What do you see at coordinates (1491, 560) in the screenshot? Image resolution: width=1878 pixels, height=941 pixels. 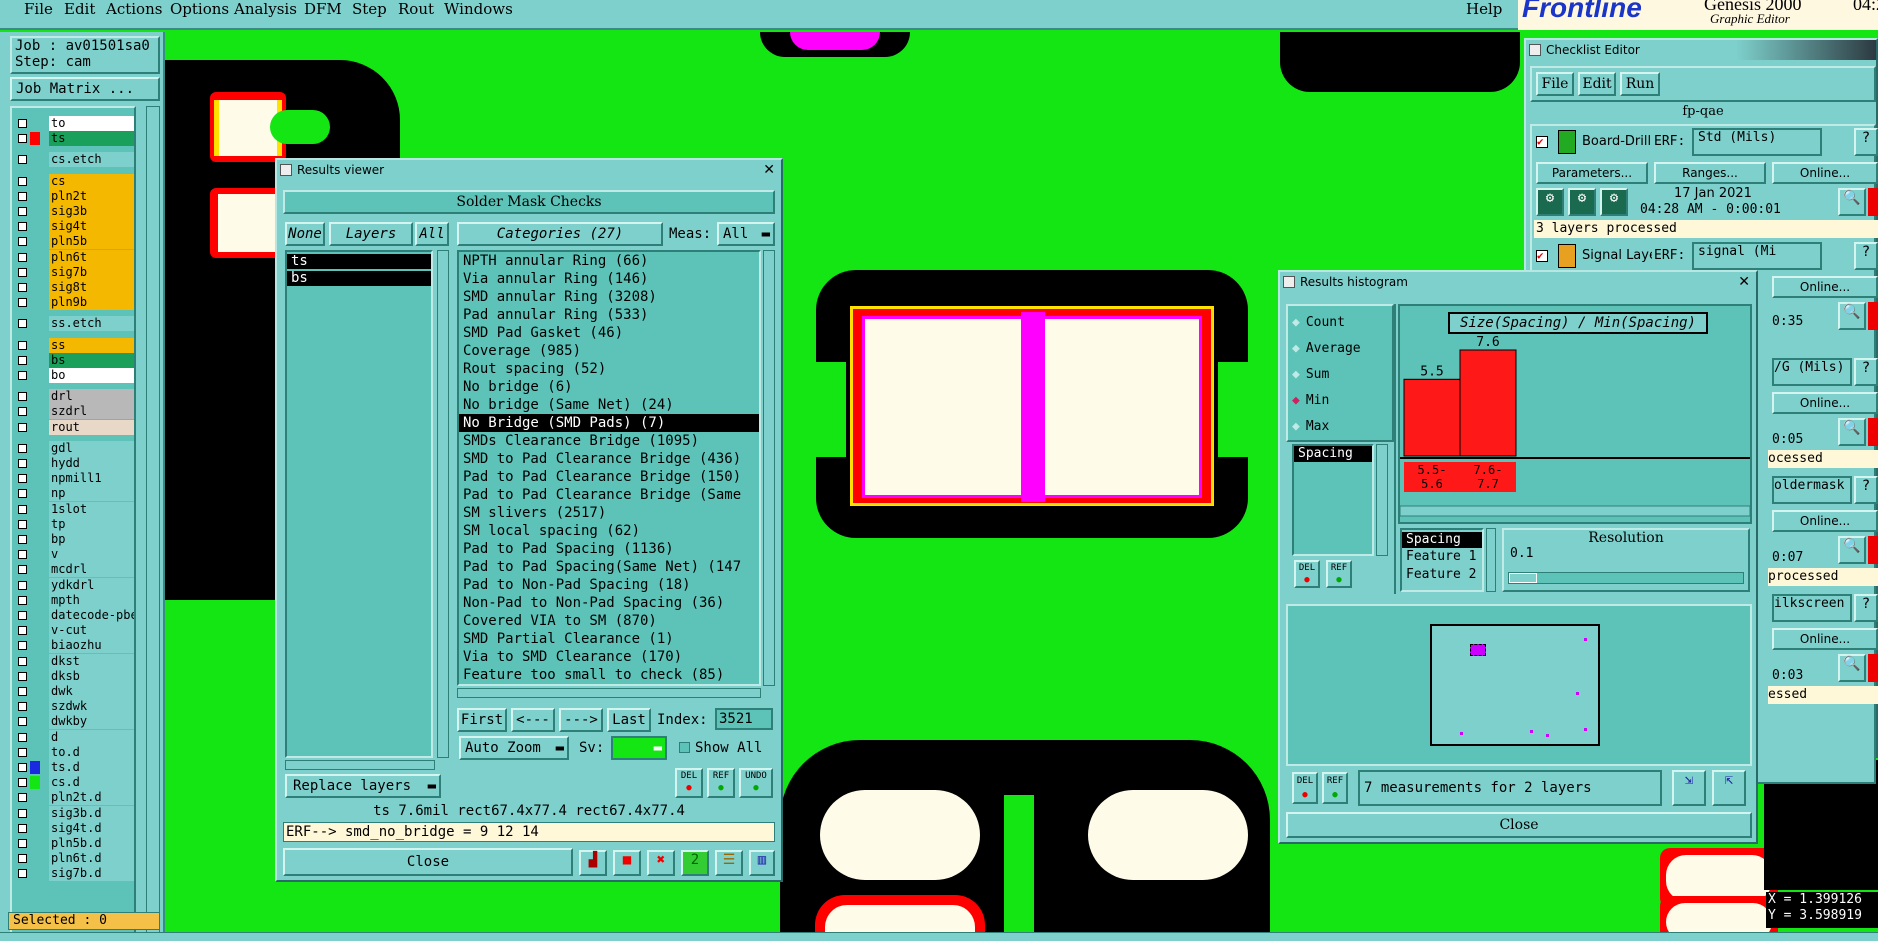 I see `field-scrollbar` at bounding box center [1491, 560].